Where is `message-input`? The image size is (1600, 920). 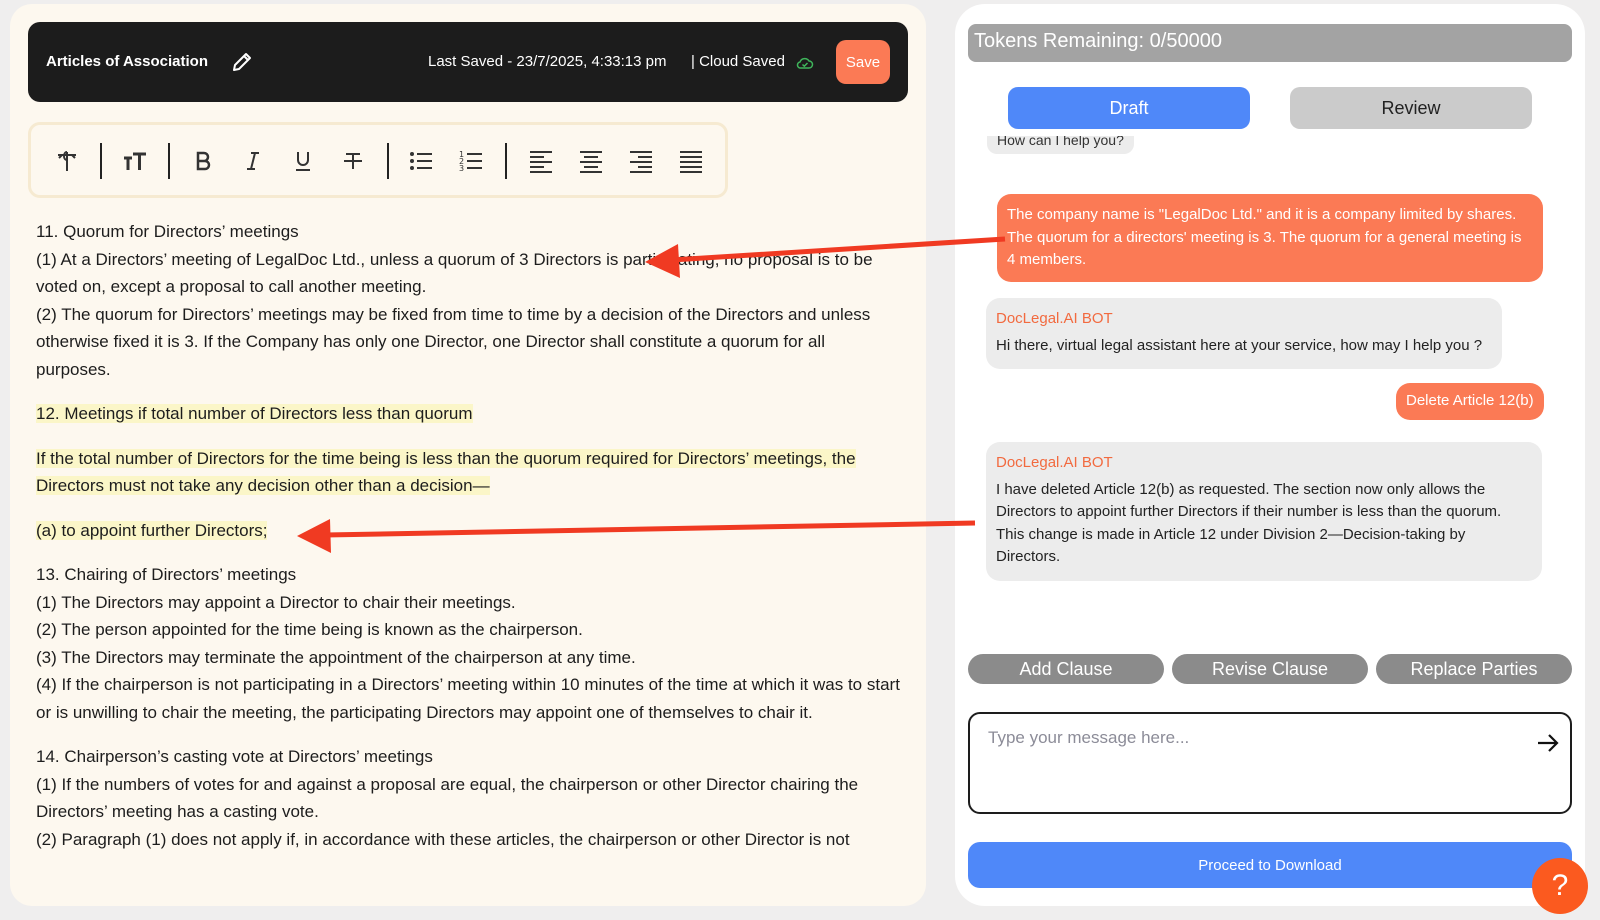 message-input is located at coordinates (1248, 738).